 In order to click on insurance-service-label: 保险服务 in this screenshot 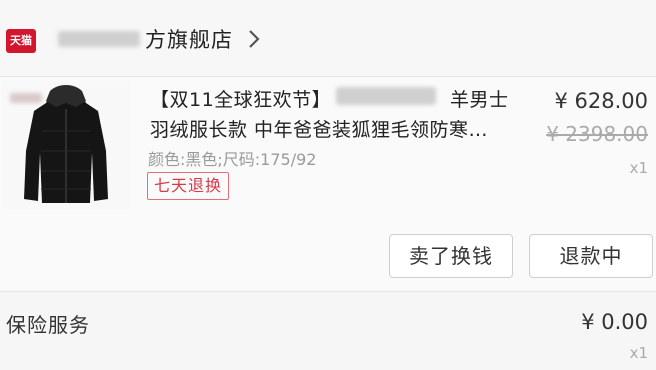, I will do `click(48, 325)`.